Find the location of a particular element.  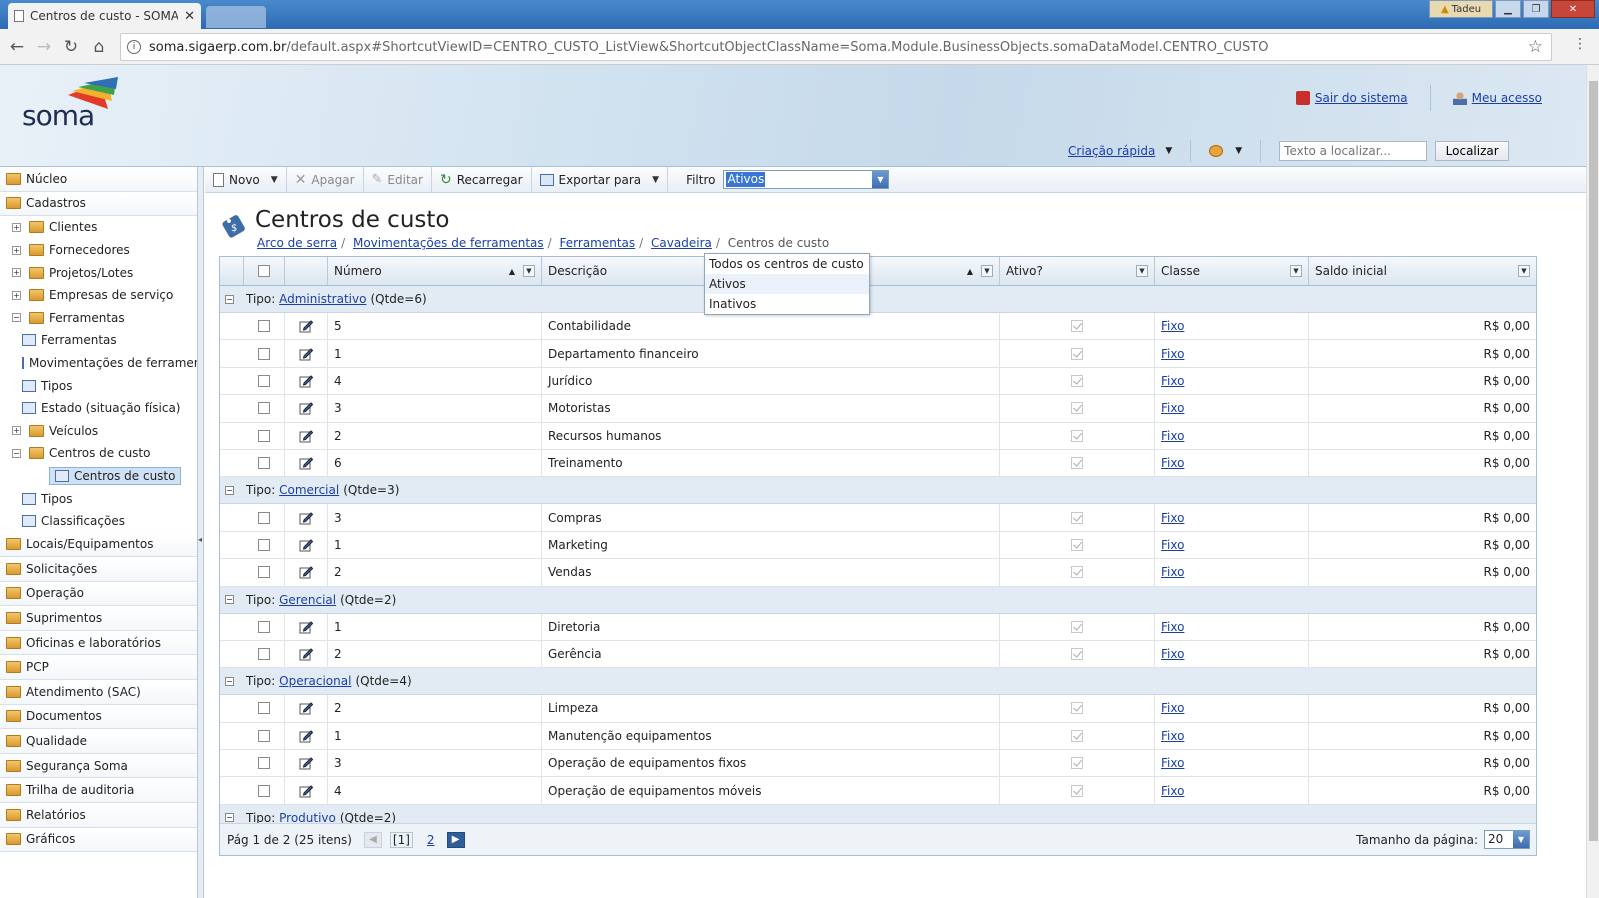

column-menu-icon: ▼ is located at coordinates (1524, 271).